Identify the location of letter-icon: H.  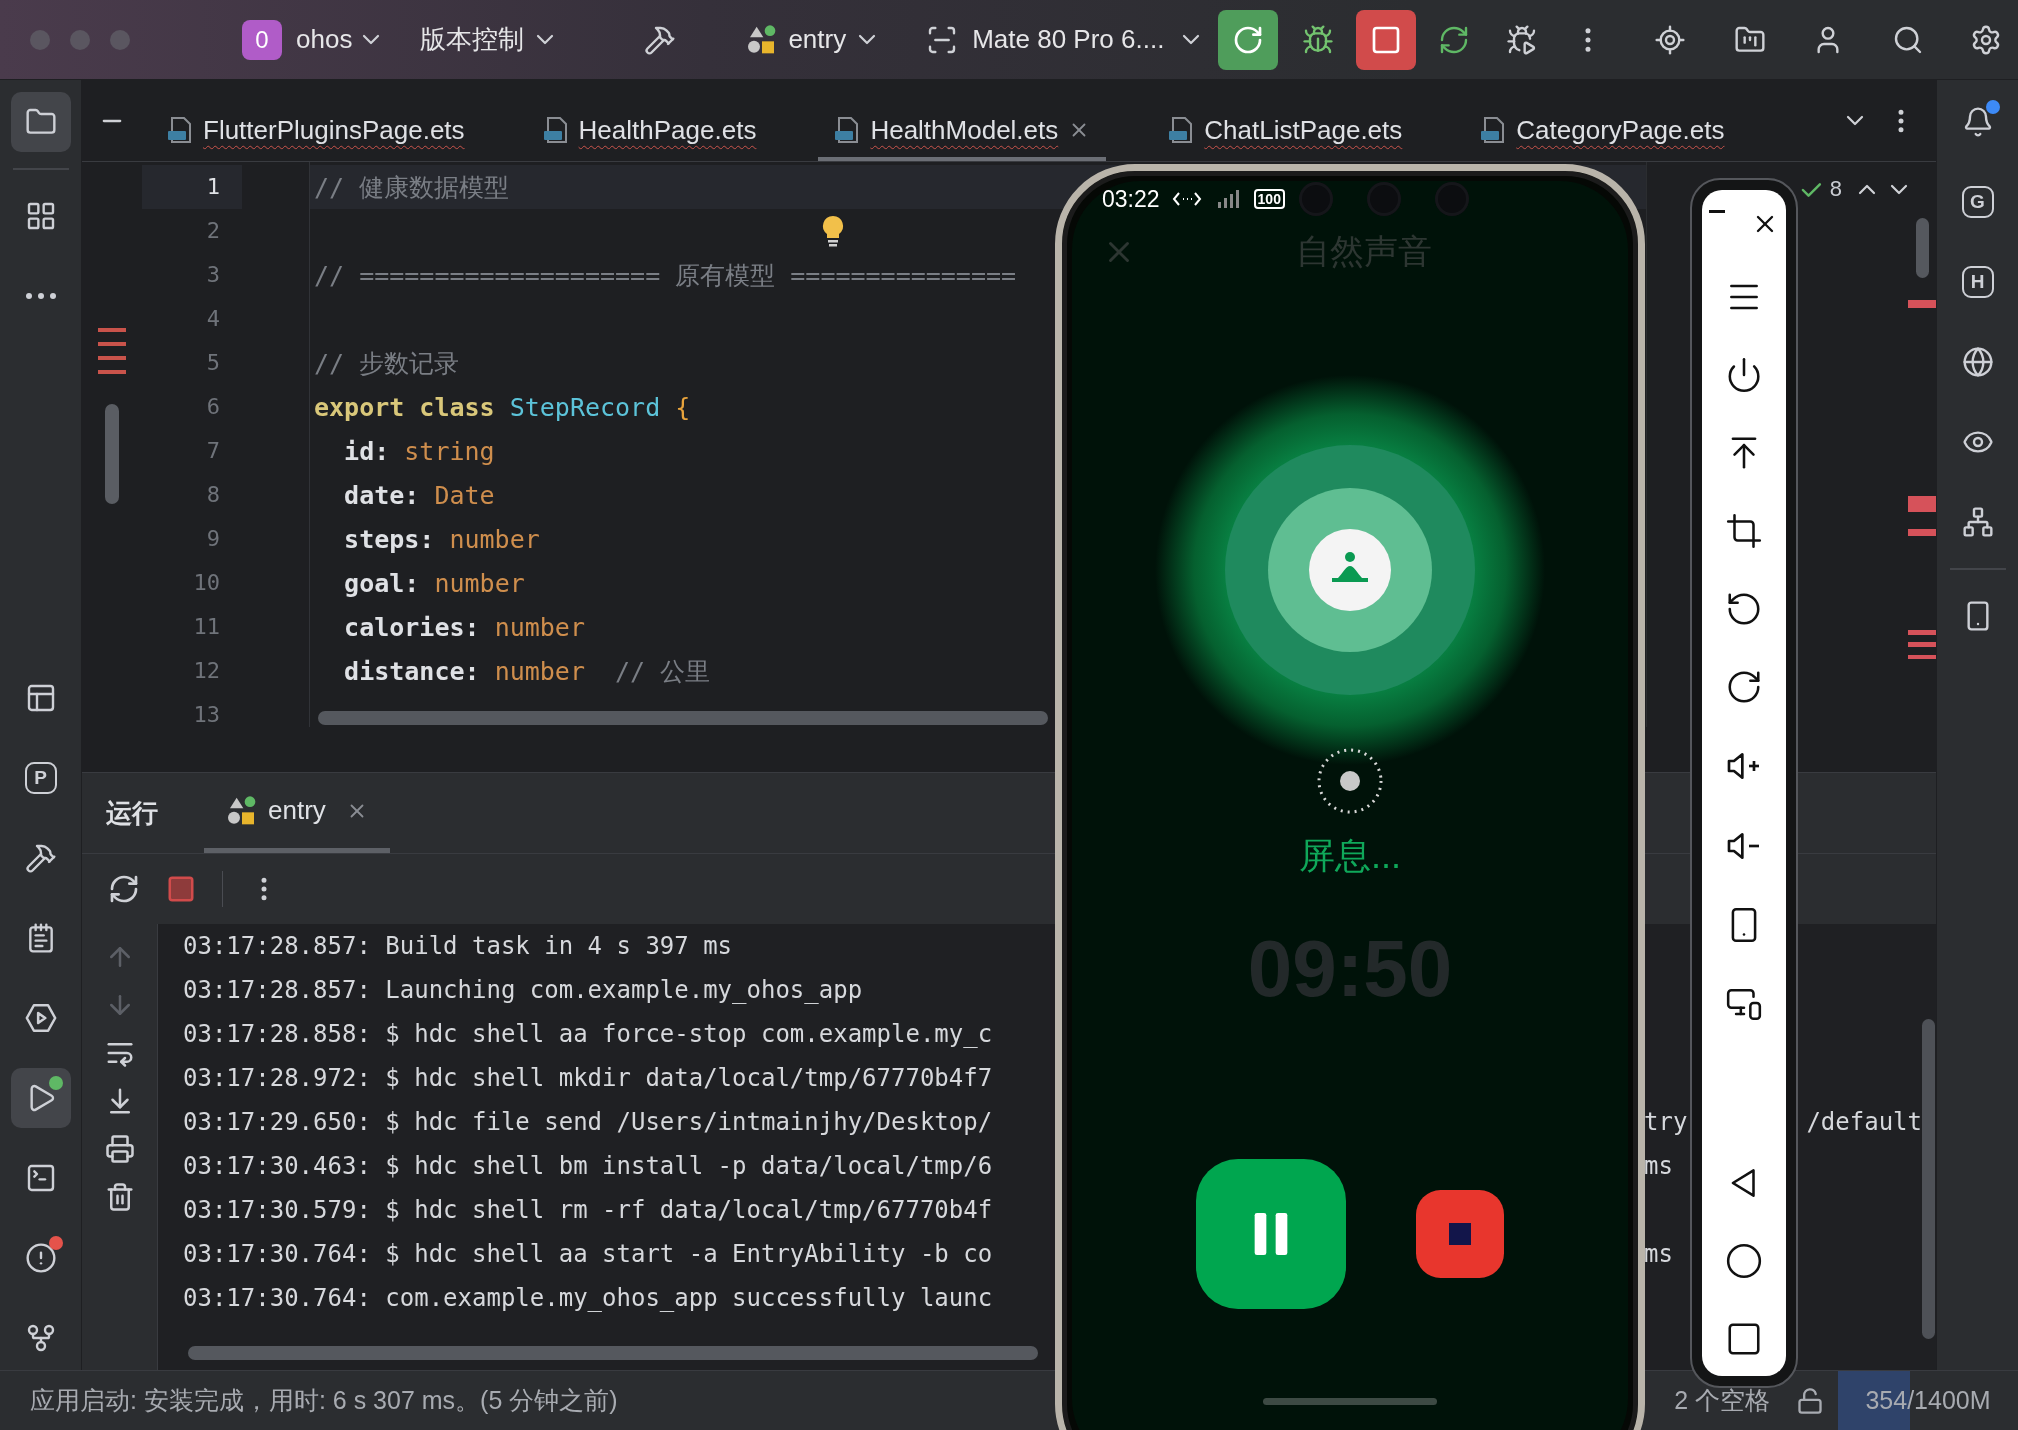
(1977, 282).